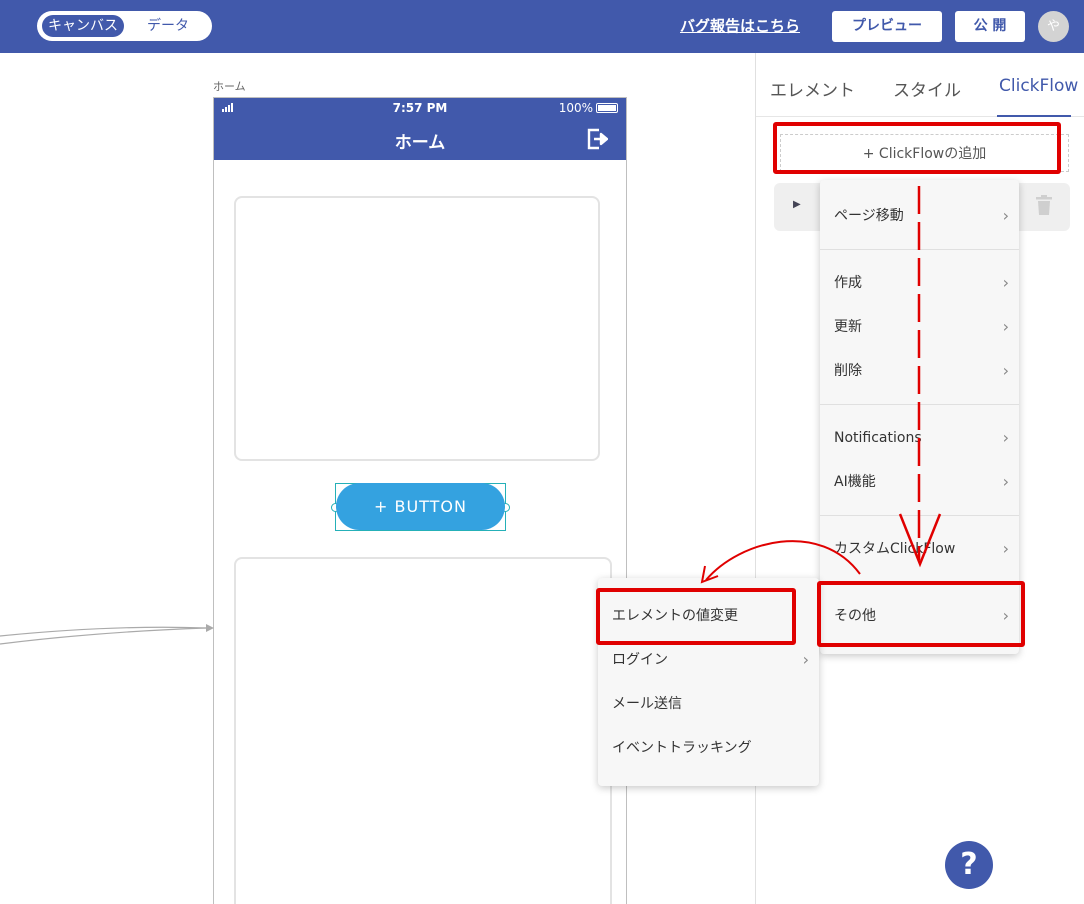 This screenshot has width=1084, height=904. I want to click on active-tab-indicator, so click(1034, 116).